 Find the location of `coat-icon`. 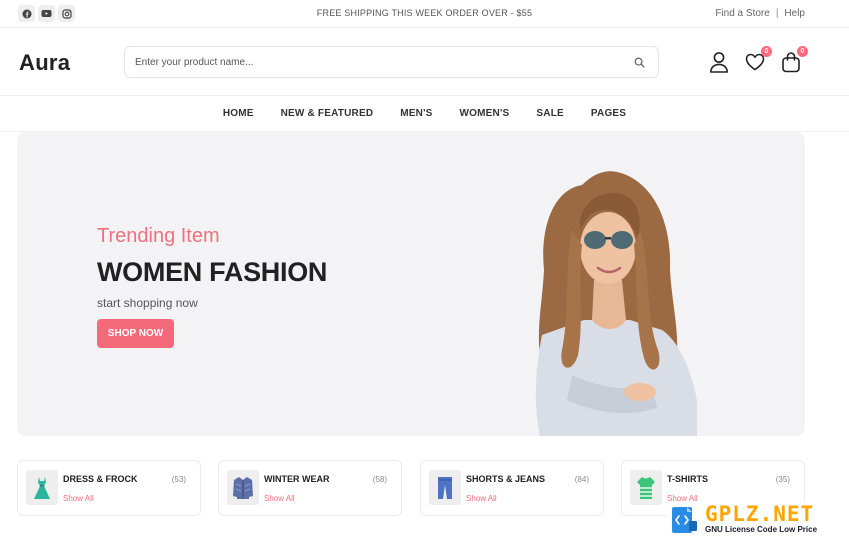

coat-icon is located at coordinates (243, 487).